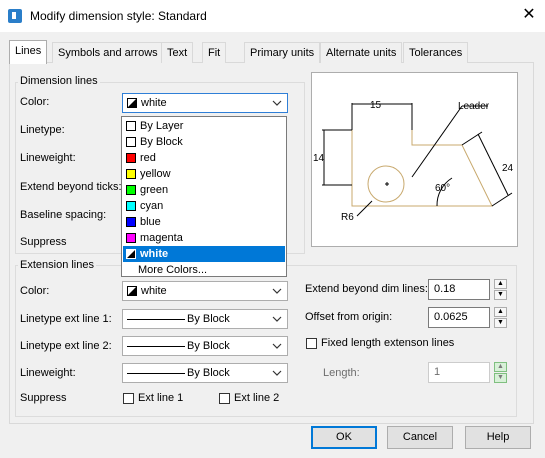  Describe the element at coordinates (341, 373) in the screenshot. I see `length-label: Length:` at that location.